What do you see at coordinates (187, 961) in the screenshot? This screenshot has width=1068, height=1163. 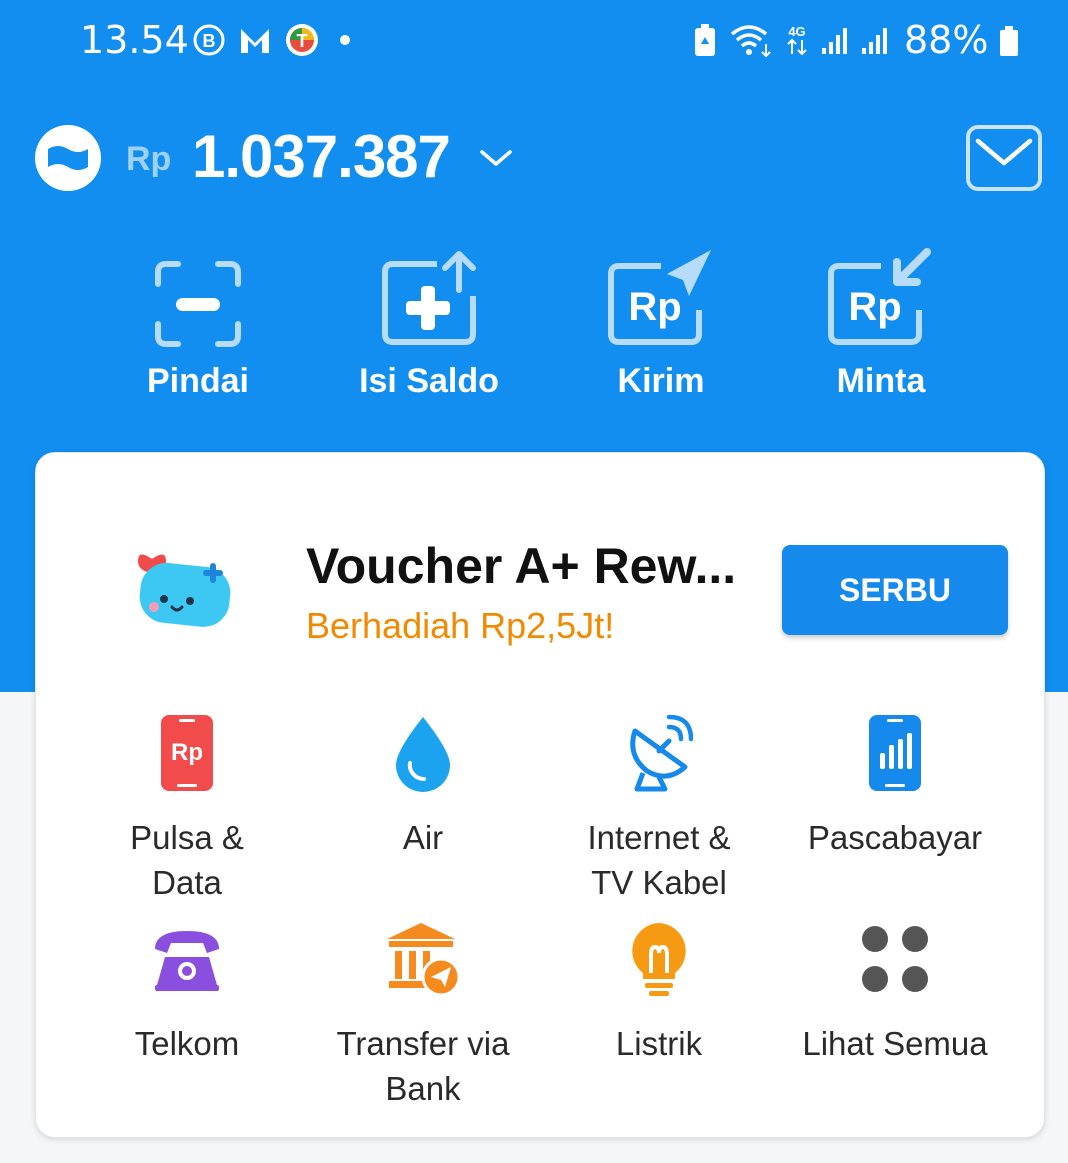 I see `telephone-icon` at bounding box center [187, 961].